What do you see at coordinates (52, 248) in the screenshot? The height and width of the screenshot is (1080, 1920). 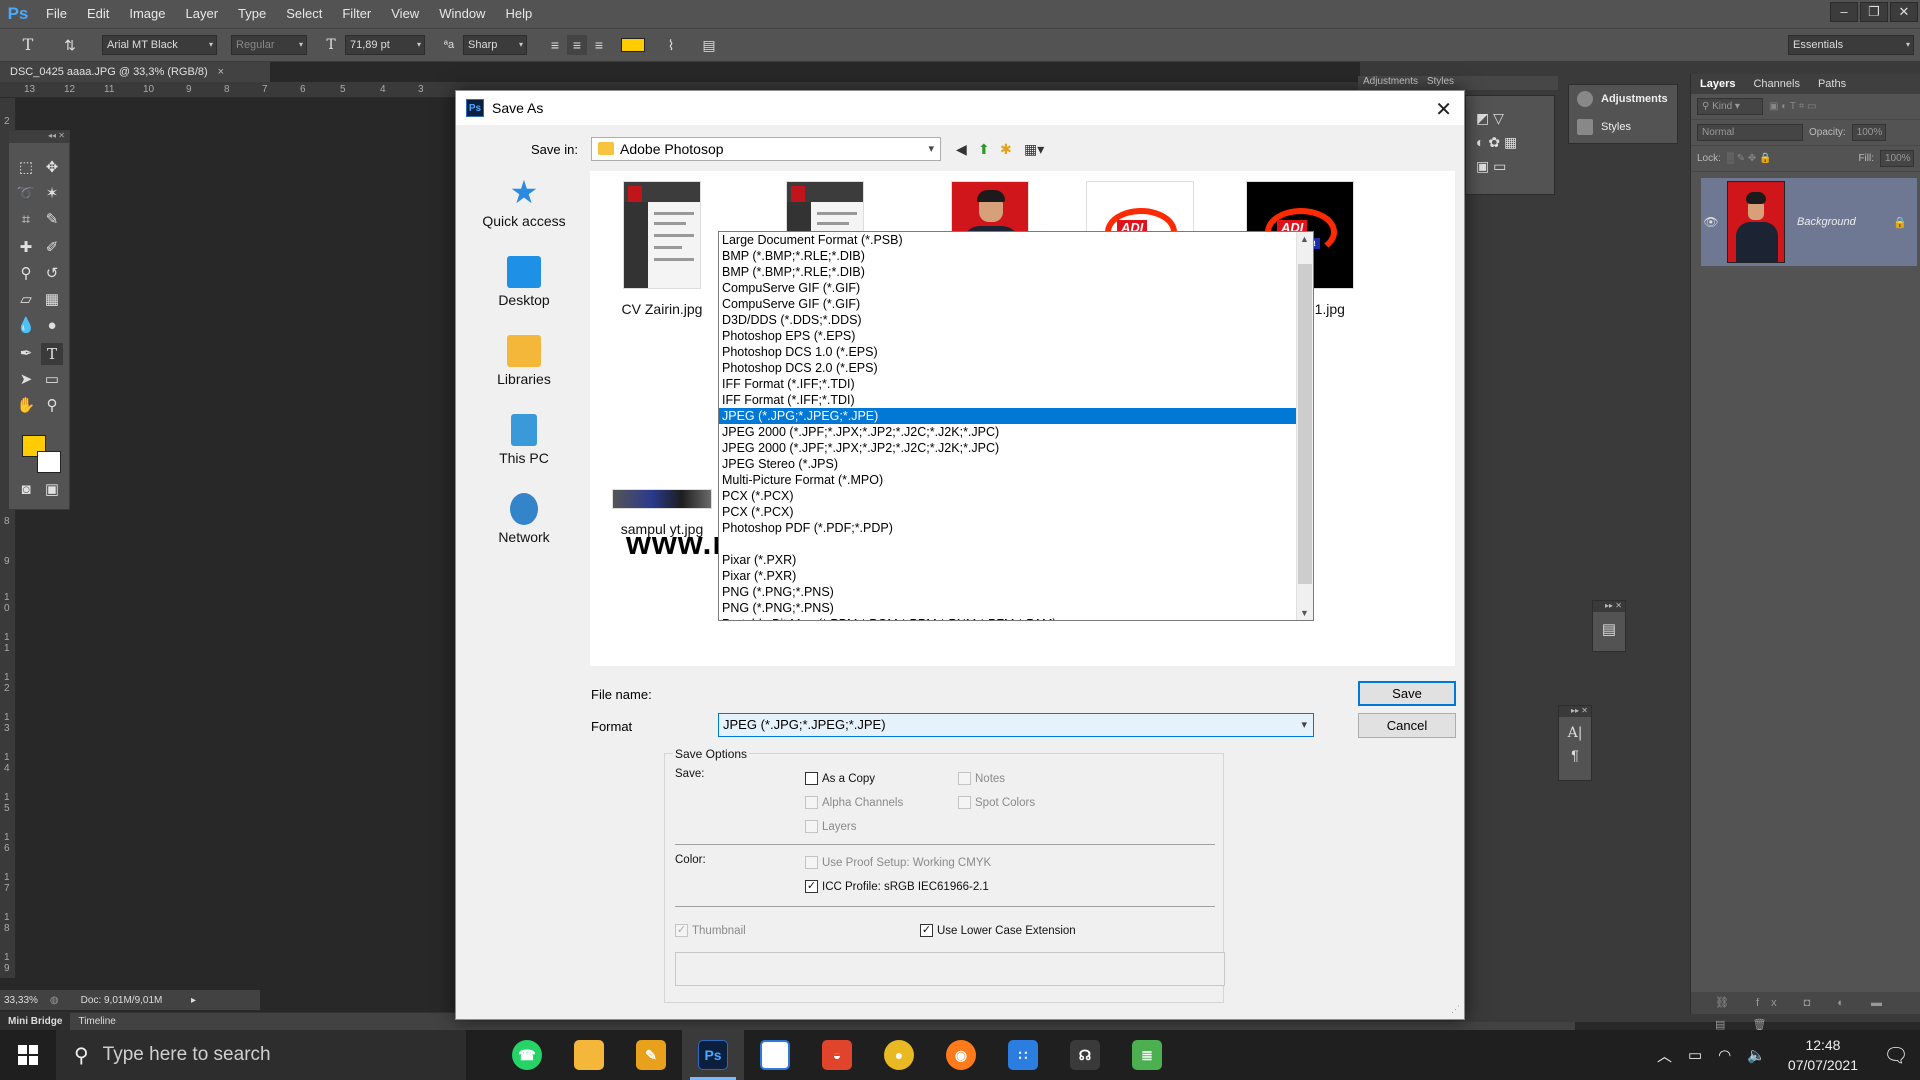 I see `brush-tool-icon: ✐` at bounding box center [52, 248].